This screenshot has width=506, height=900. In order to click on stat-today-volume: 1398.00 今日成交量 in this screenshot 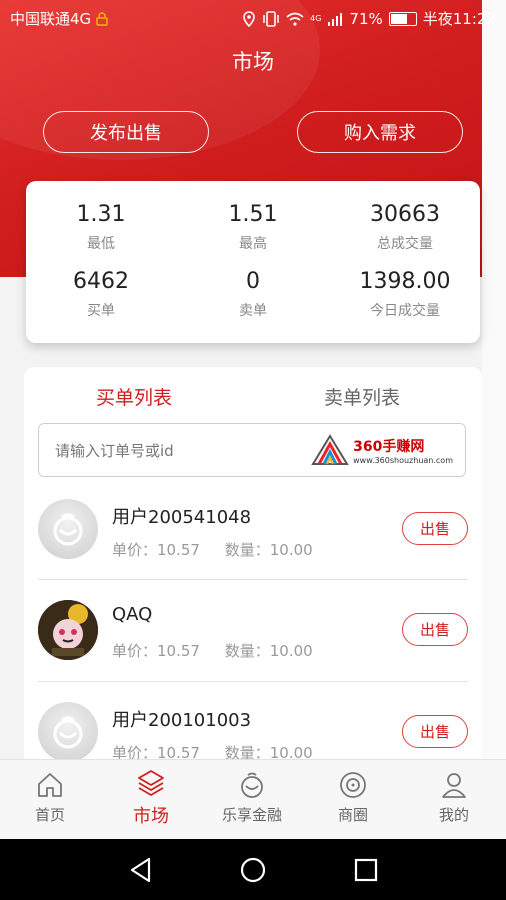, I will do `click(405, 294)`.